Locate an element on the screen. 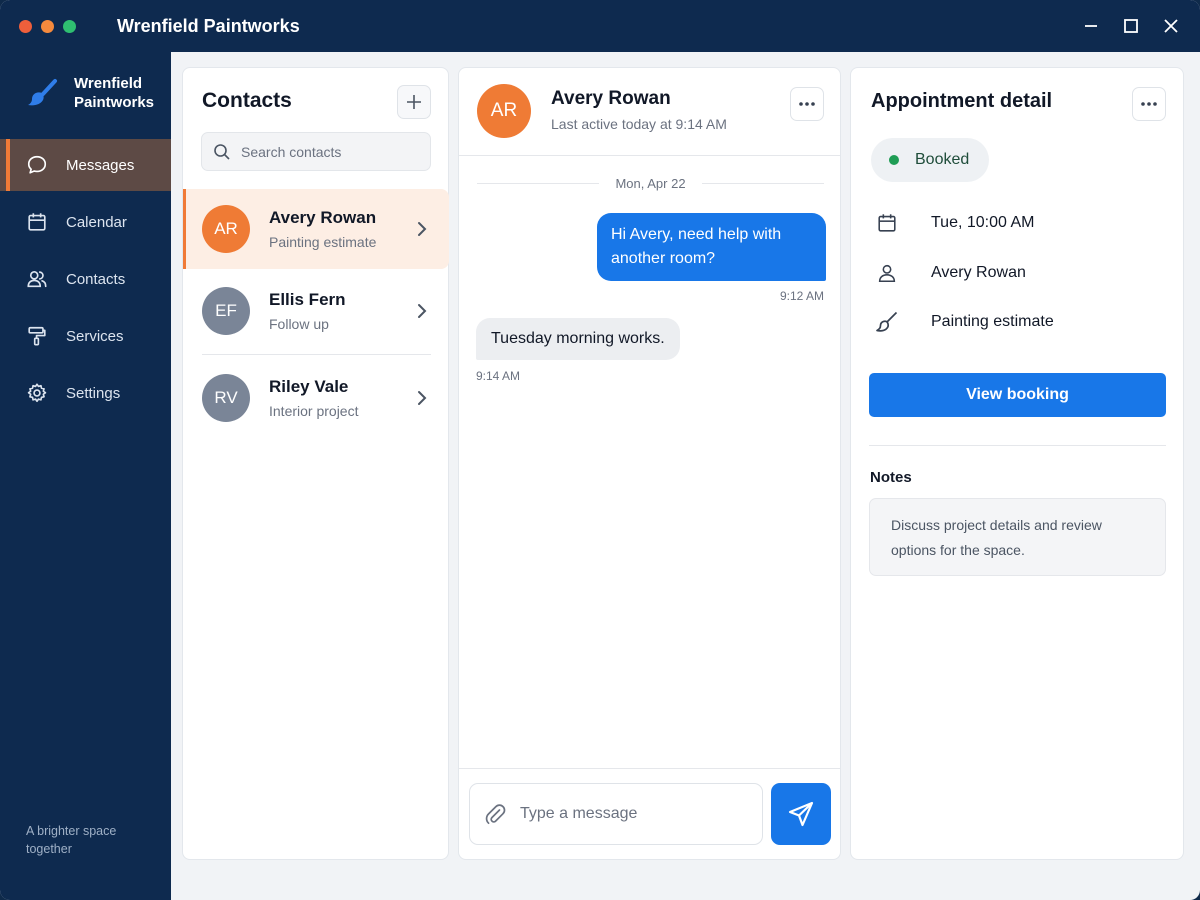  gear-icon is located at coordinates (37, 393).